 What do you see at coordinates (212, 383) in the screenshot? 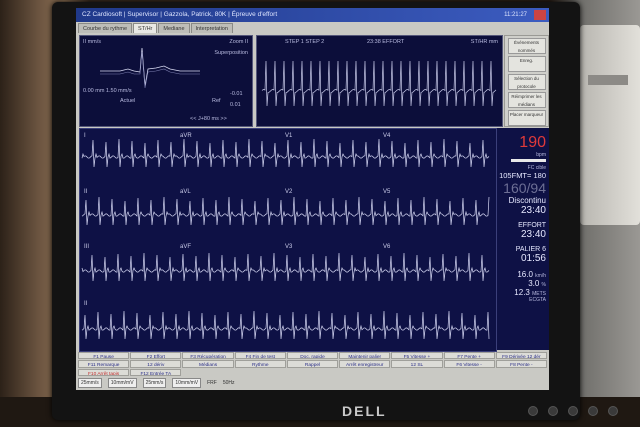
I see `filter-checkbox: FRF` at bounding box center [212, 383].